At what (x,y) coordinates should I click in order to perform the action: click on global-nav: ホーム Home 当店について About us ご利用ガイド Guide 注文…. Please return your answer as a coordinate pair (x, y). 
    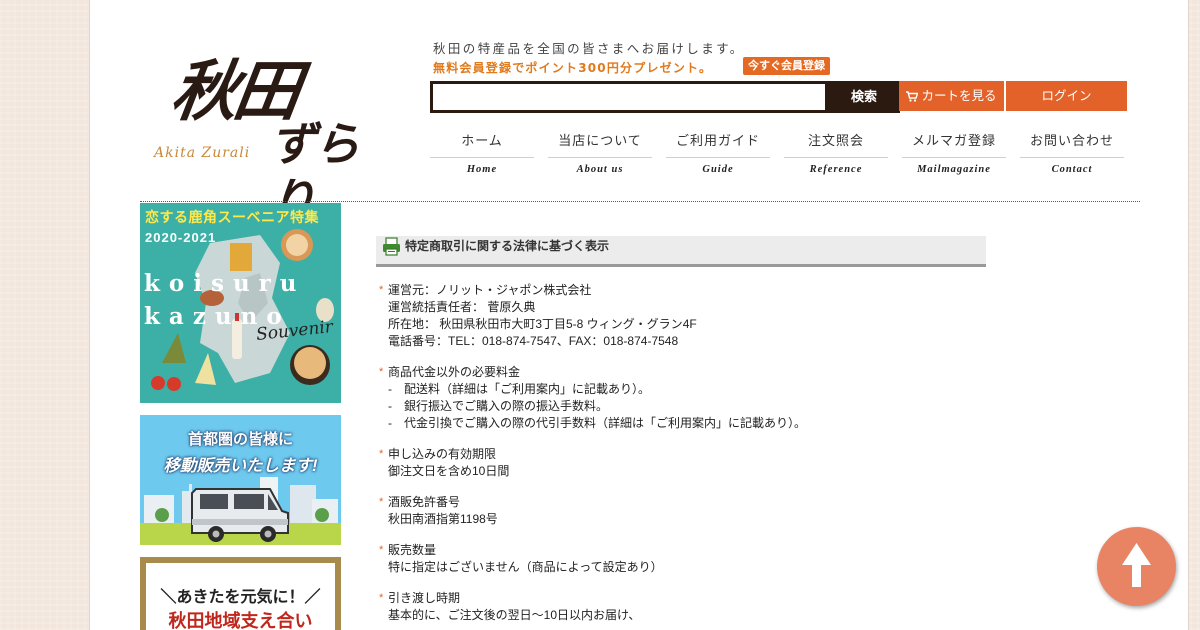
    Looking at the image, I should click on (777, 154).